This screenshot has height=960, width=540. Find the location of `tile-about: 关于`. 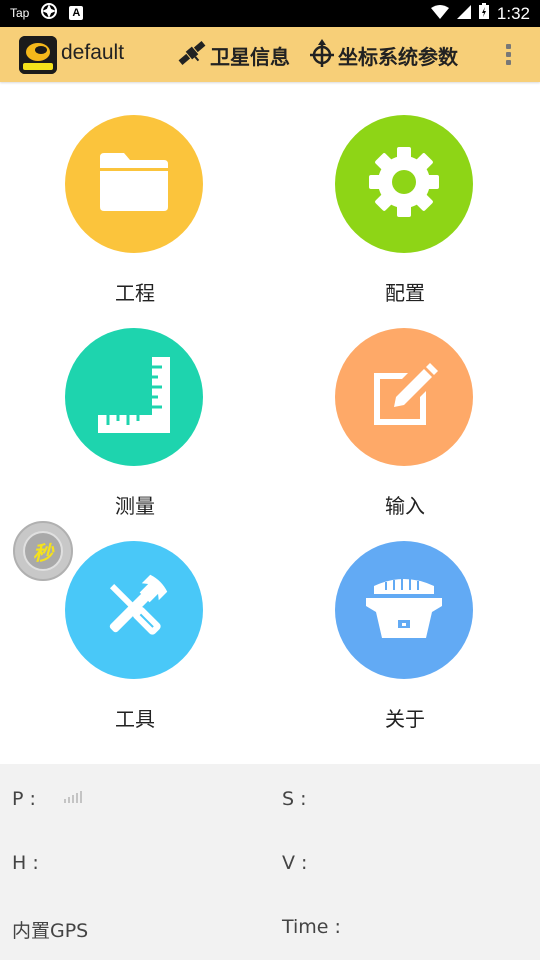

tile-about: 关于 is located at coordinates (405, 619).